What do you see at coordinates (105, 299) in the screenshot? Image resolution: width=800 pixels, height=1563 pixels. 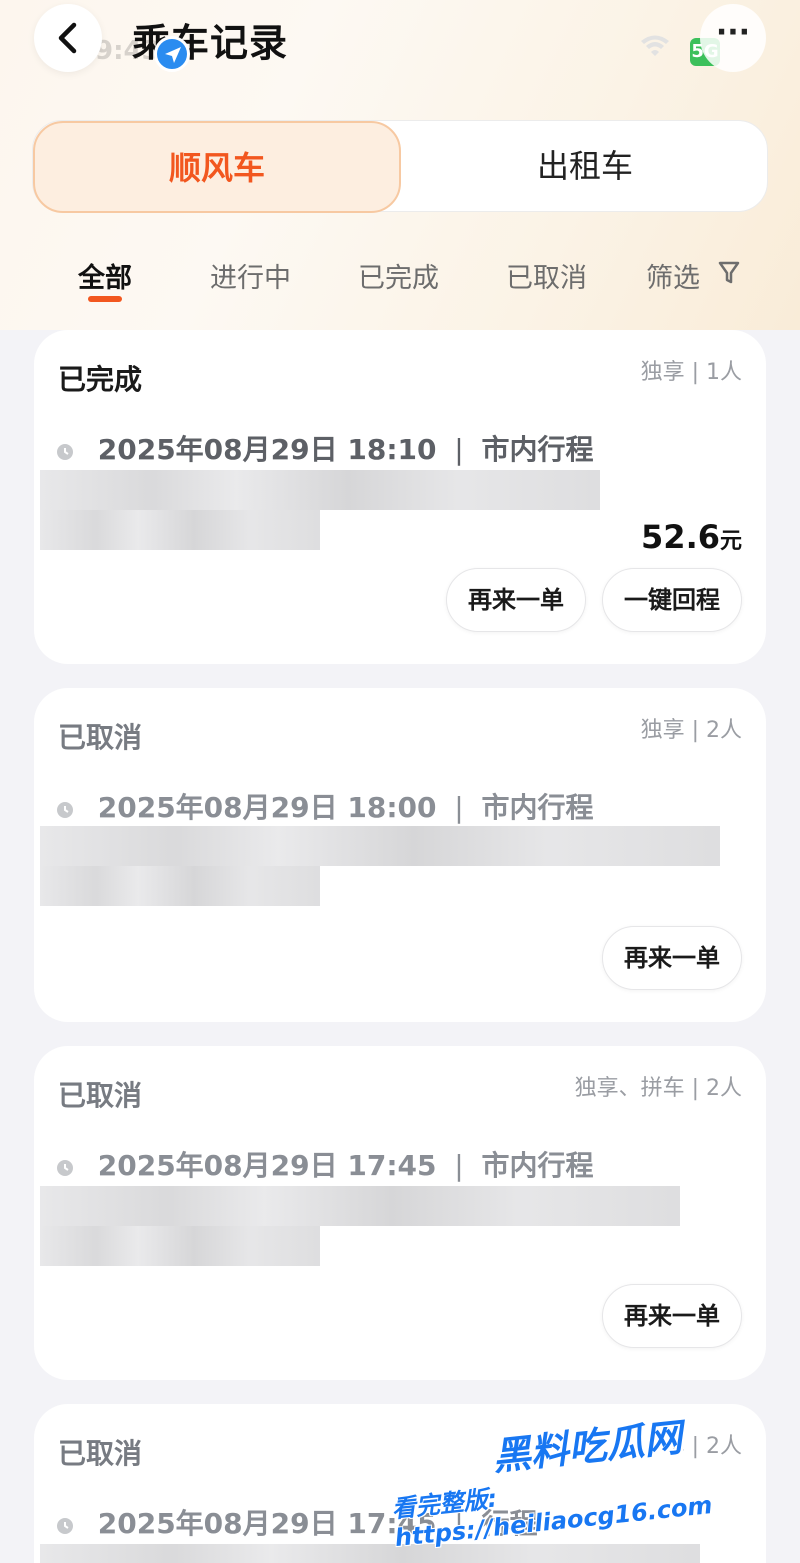 I see `active-tab-indicator` at bounding box center [105, 299].